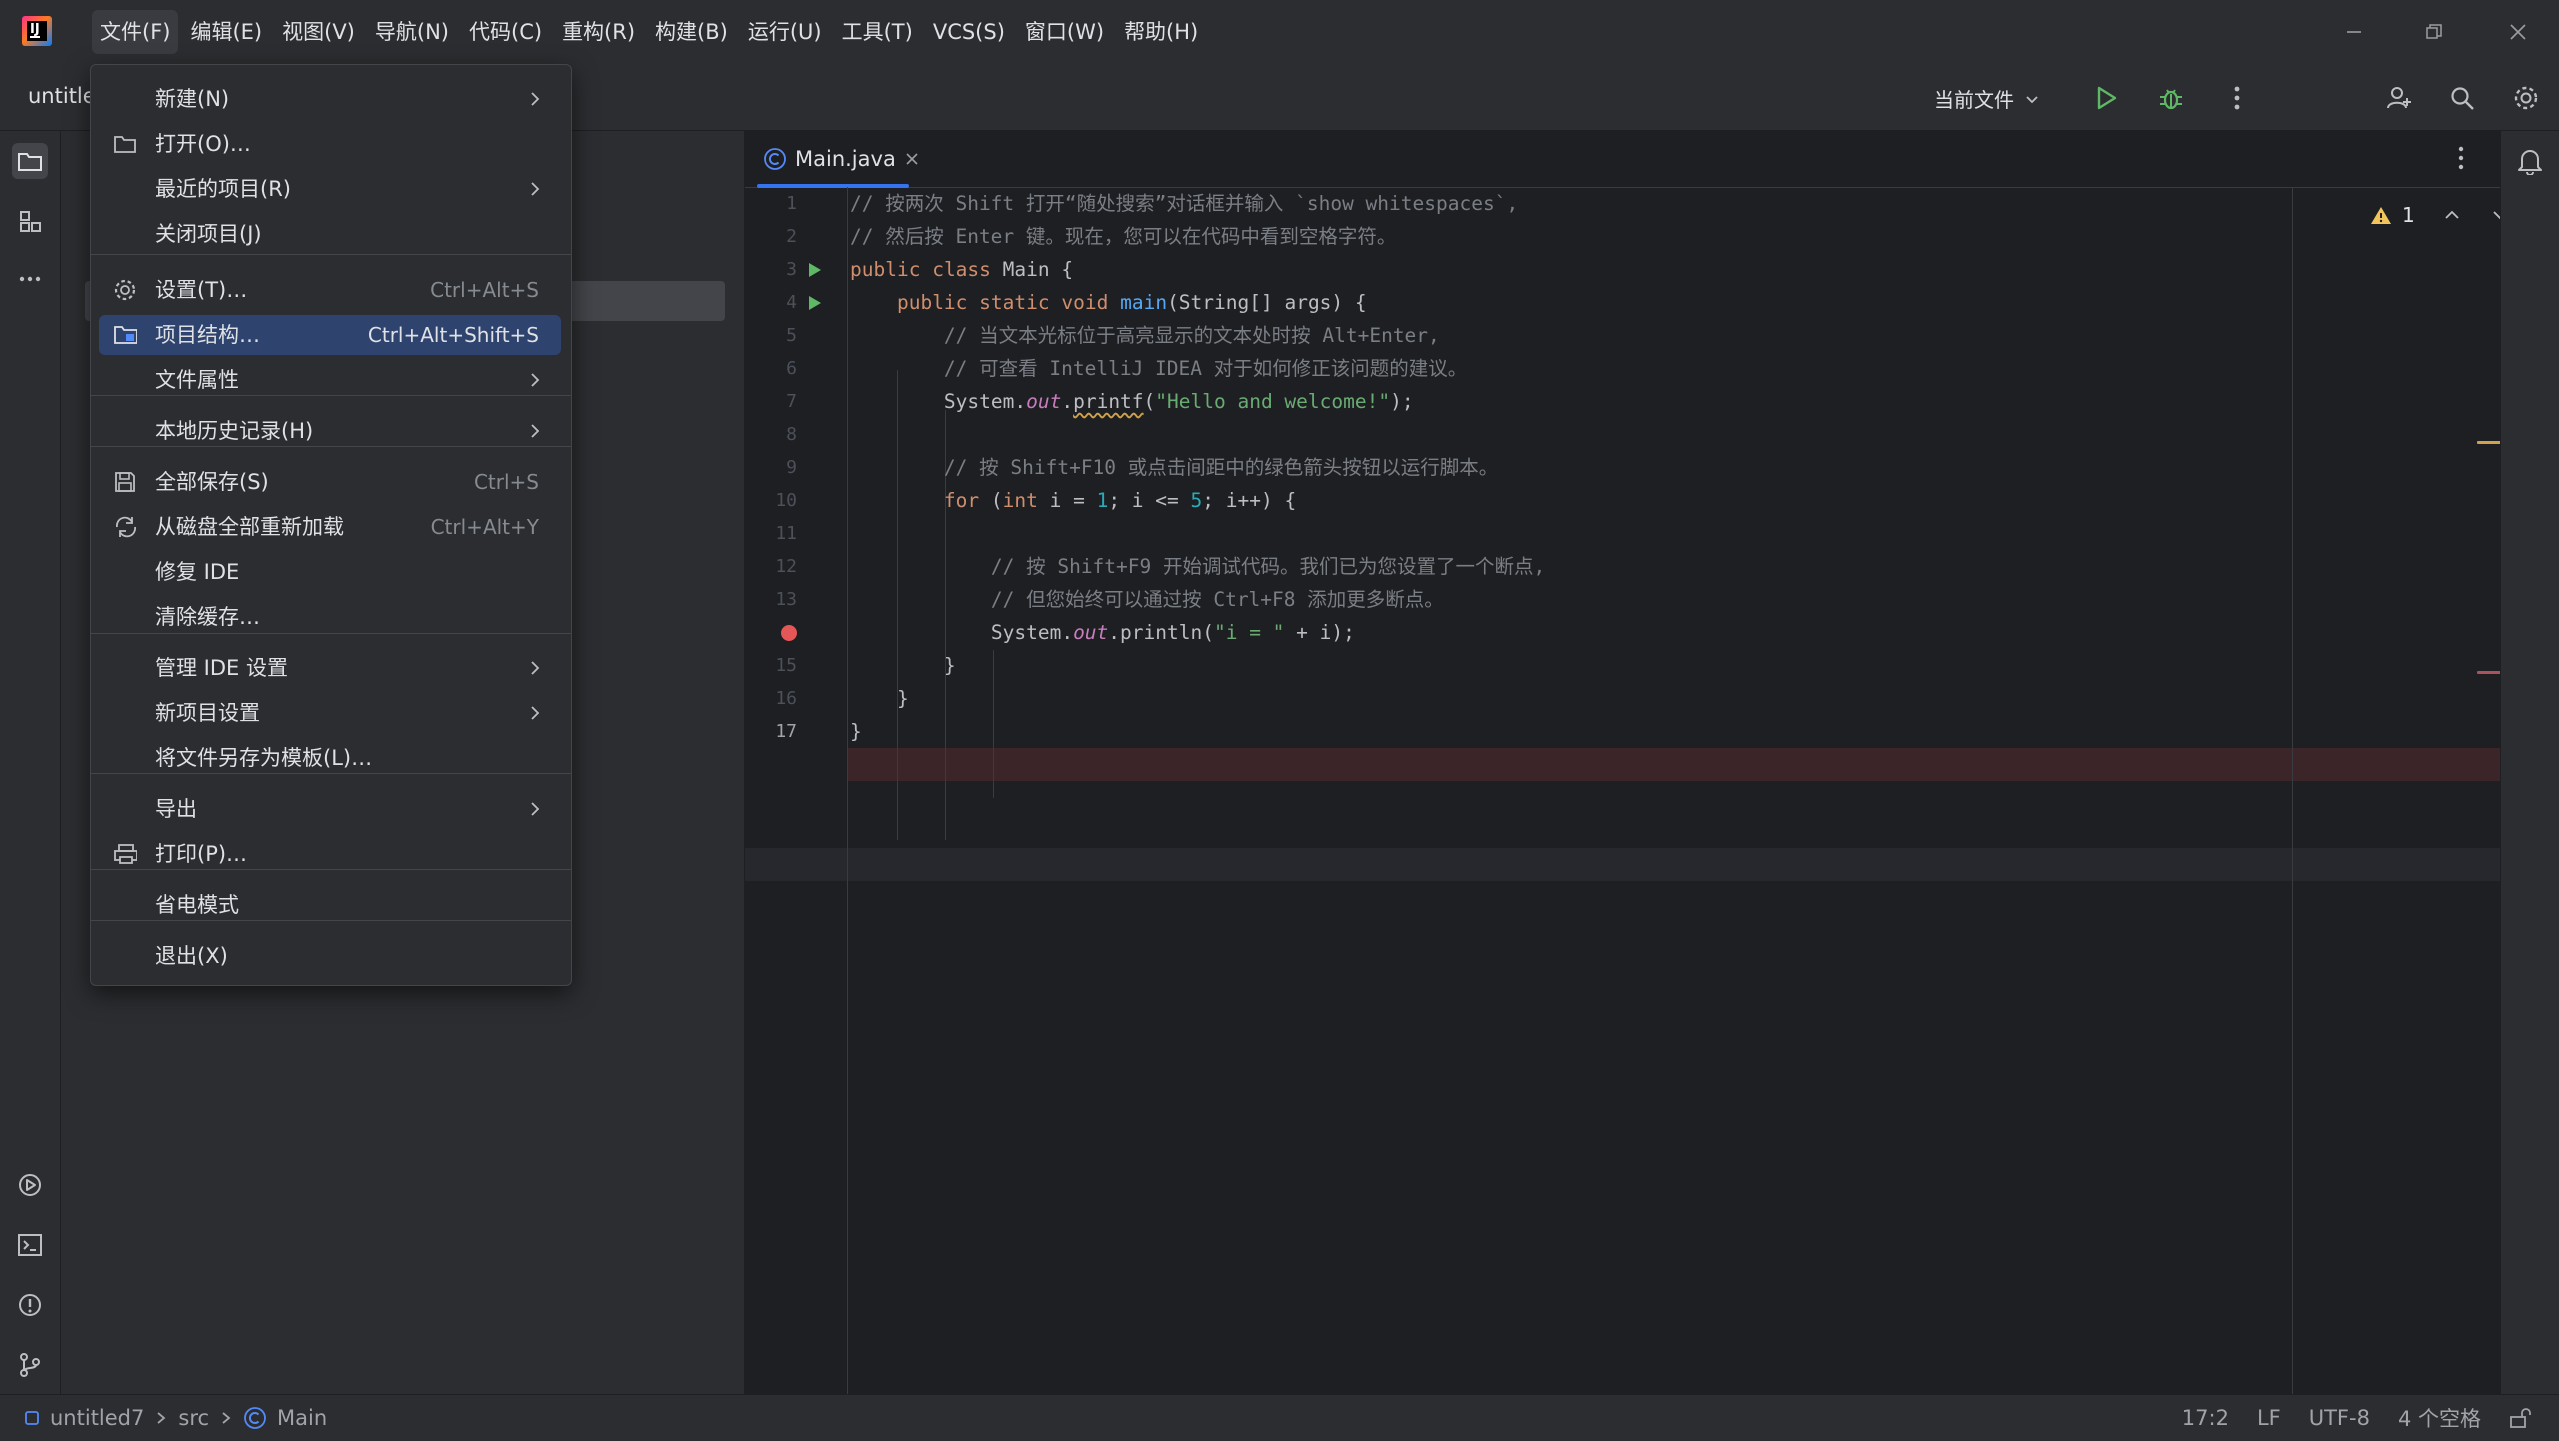 The width and height of the screenshot is (2559, 1441). Describe the element at coordinates (2434, 32) in the screenshot. I see `restore-window-icon` at that location.